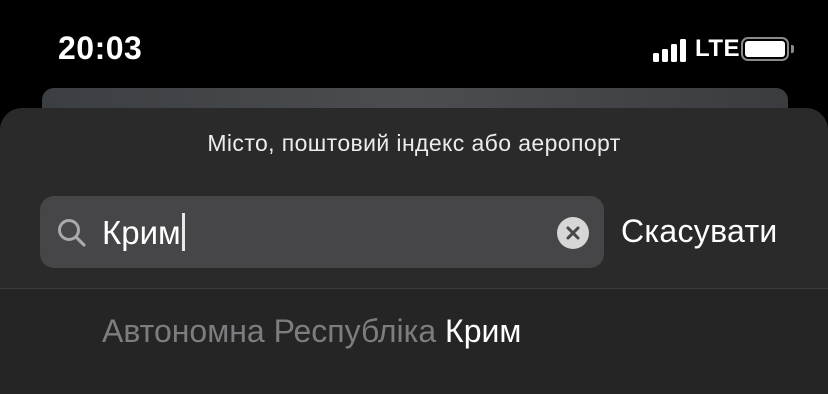  I want to click on search-input: Крим, so click(143, 232).